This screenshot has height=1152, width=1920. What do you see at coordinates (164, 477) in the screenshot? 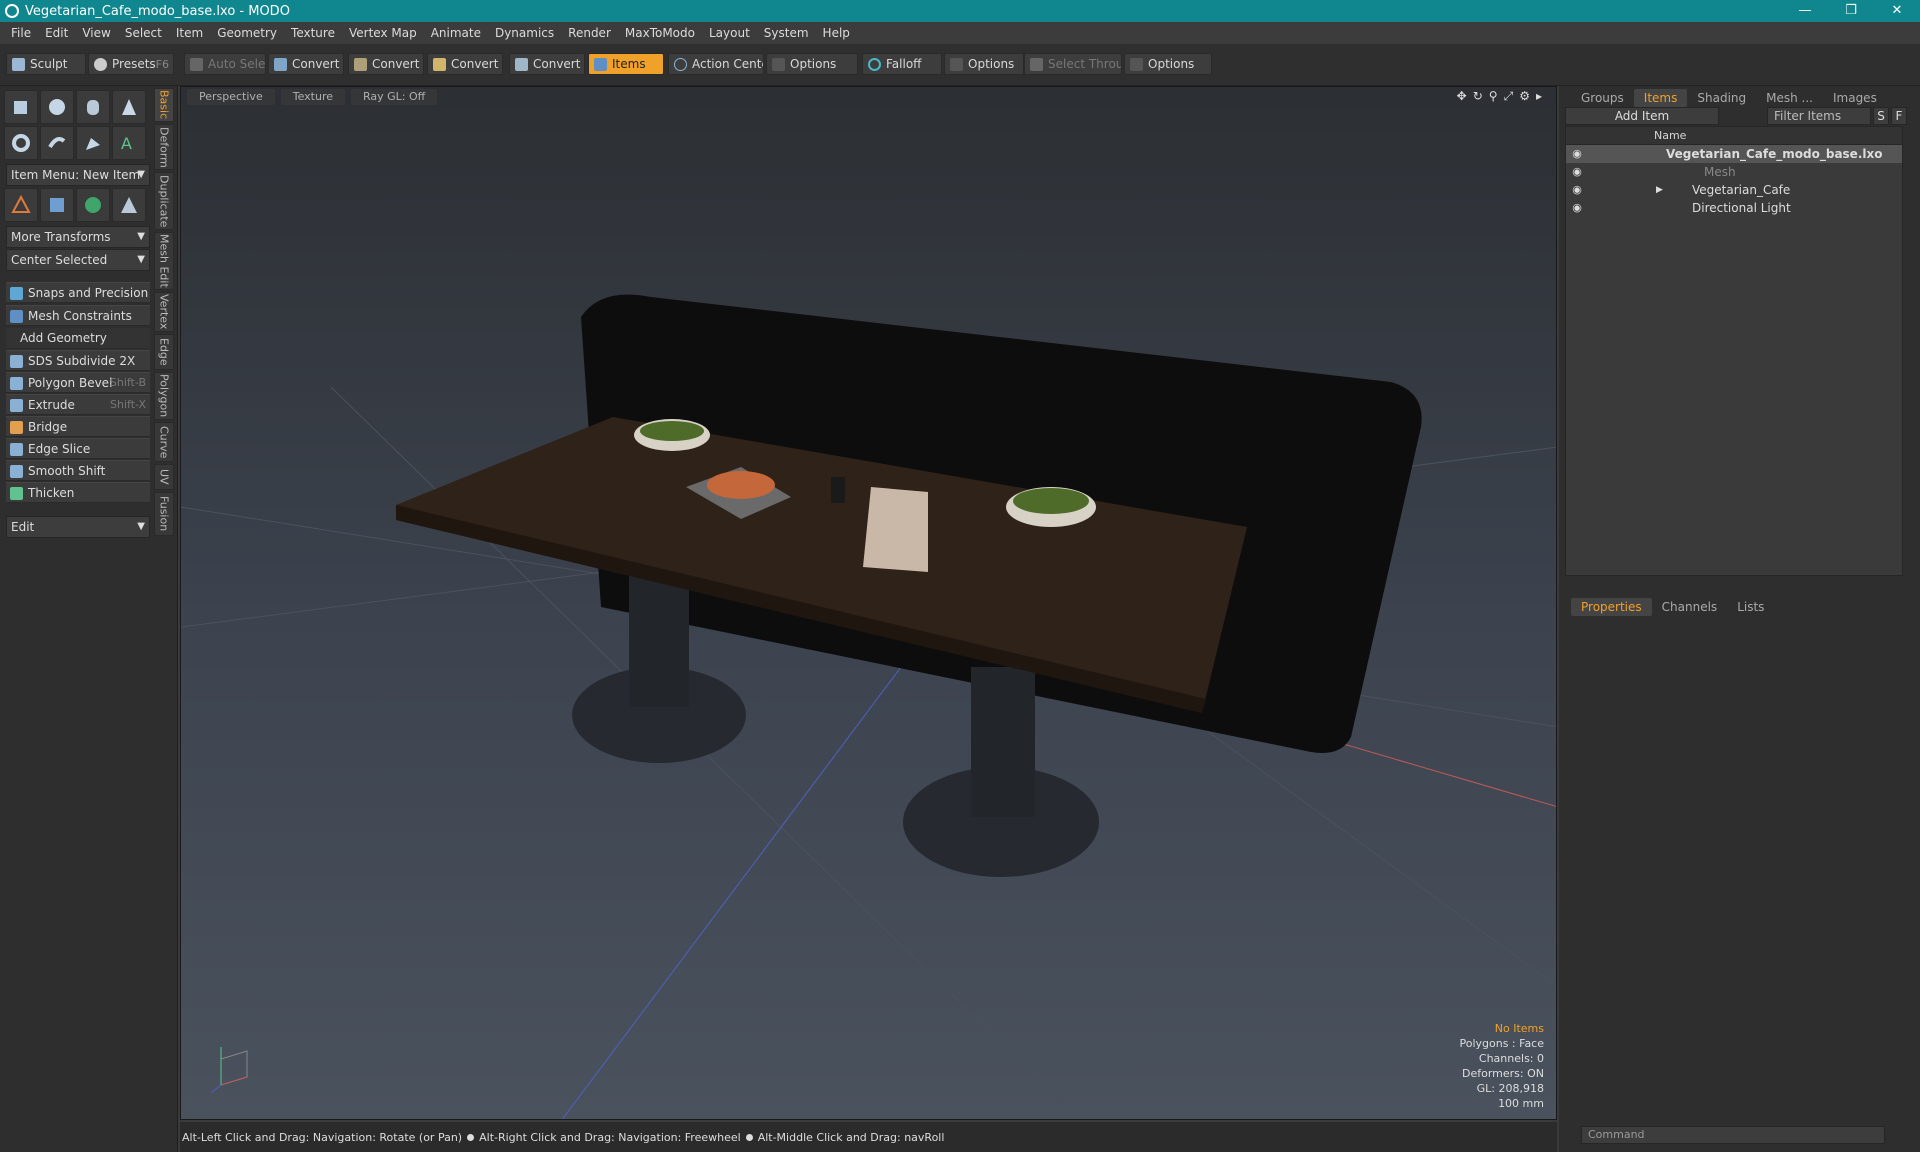
I see `tab-uv: UV` at bounding box center [164, 477].